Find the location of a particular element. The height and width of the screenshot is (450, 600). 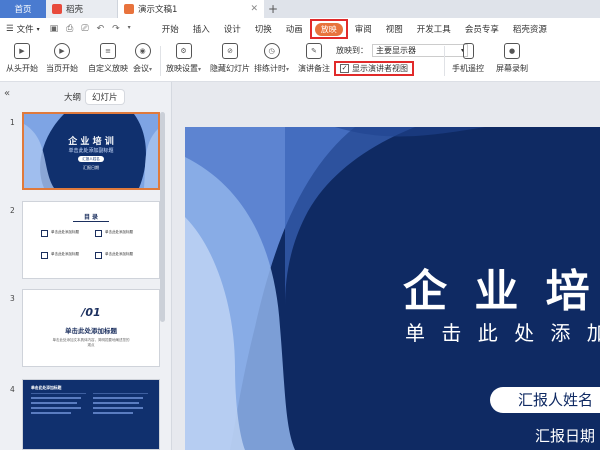

tab-document-label: 演示文稿1 is located at coordinates (158, 10).